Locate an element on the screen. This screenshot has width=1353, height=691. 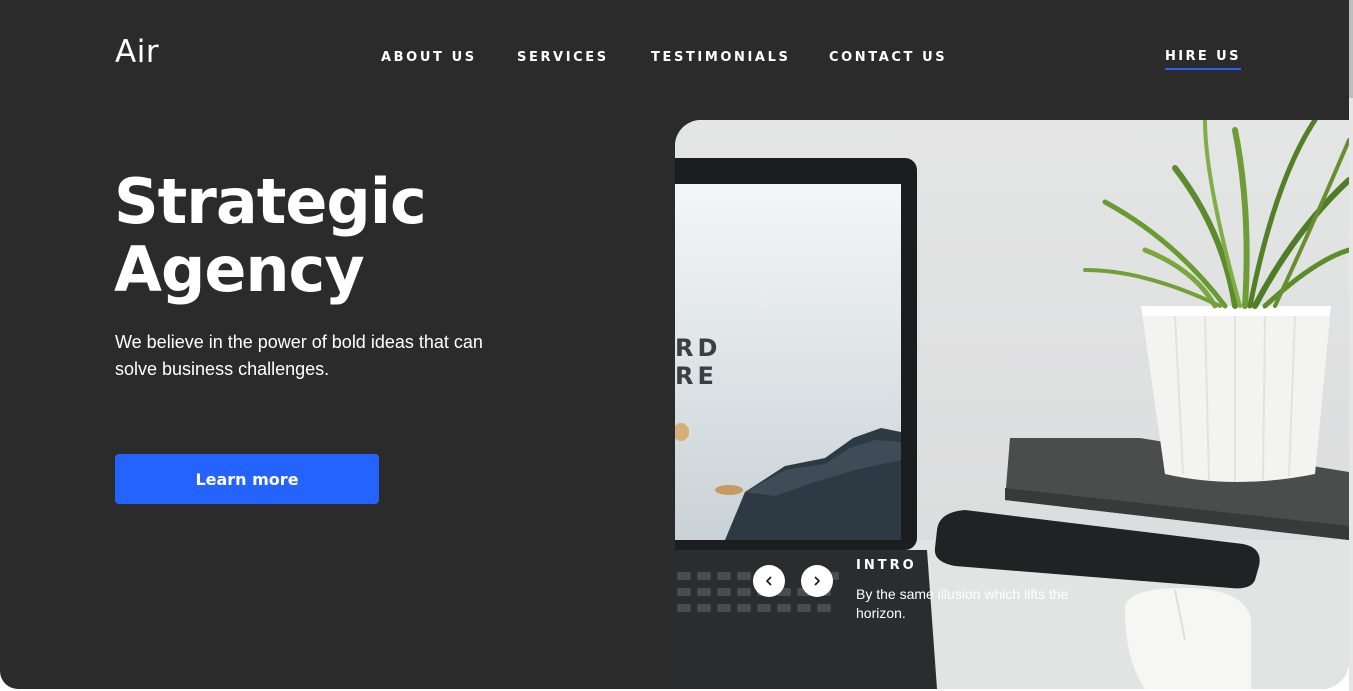
page-scrollbar is located at coordinates (1351, 345).